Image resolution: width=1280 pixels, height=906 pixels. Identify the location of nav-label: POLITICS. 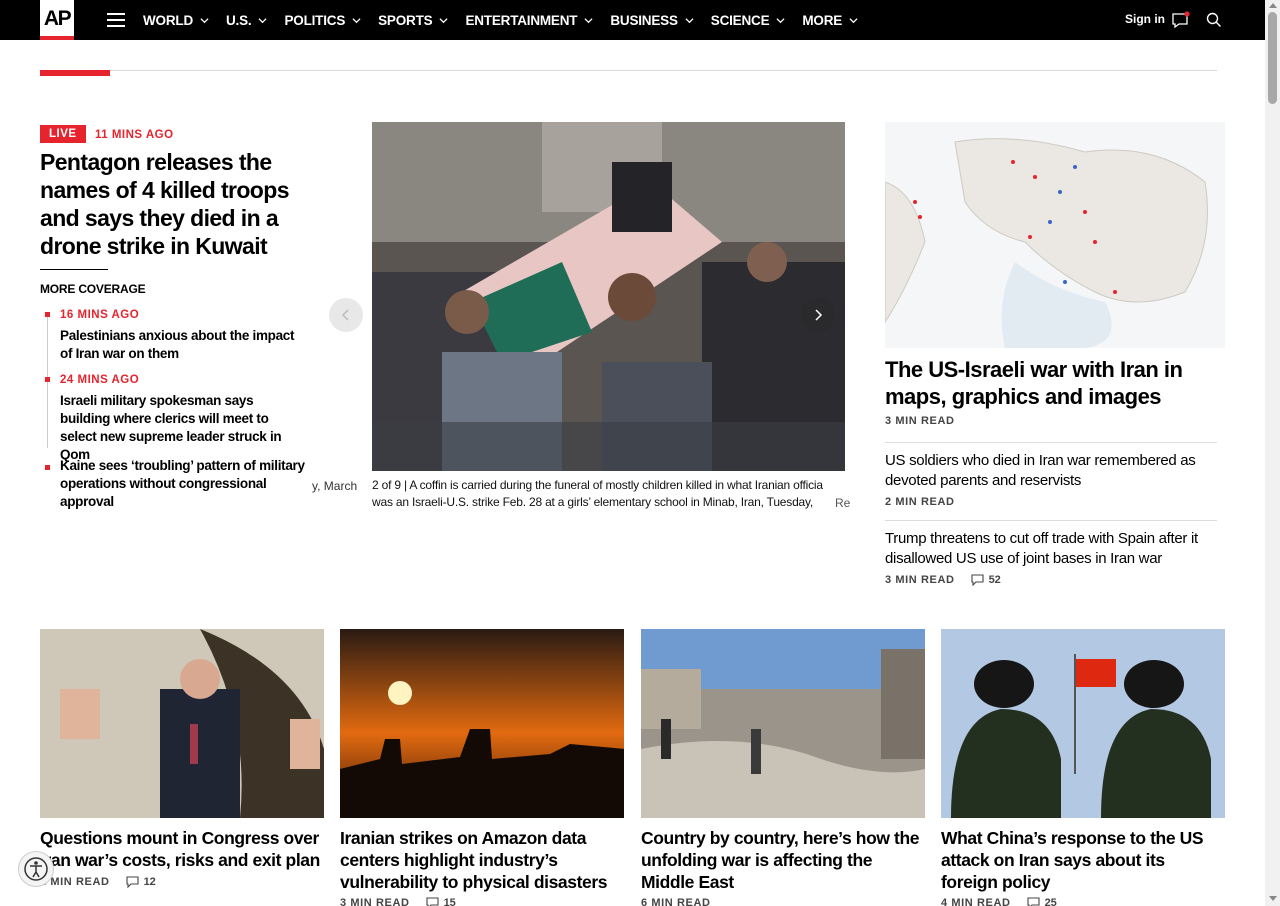
(315, 20).